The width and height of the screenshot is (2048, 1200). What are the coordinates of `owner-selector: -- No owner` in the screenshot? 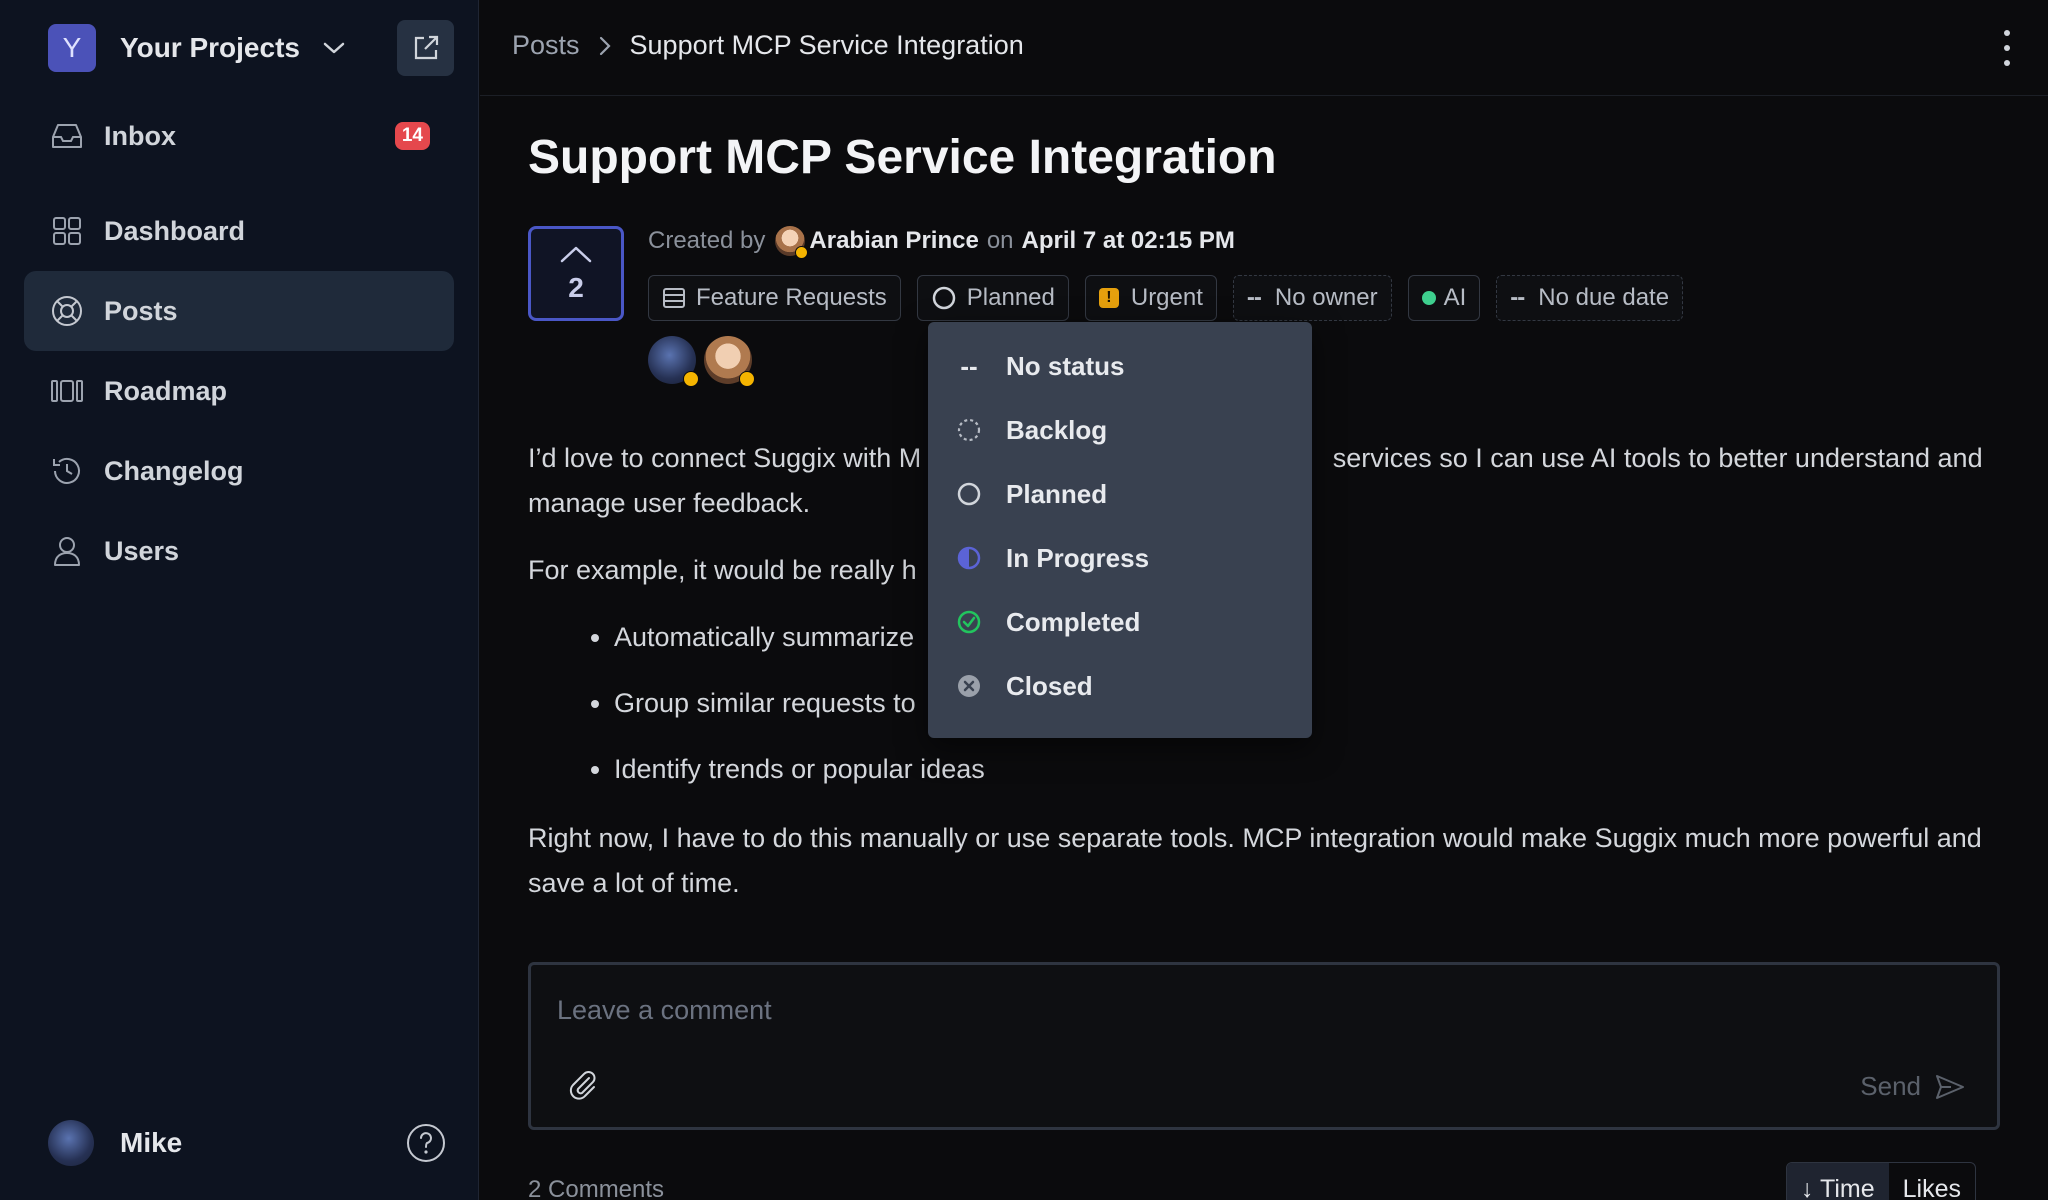 It's located at (1312, 298).